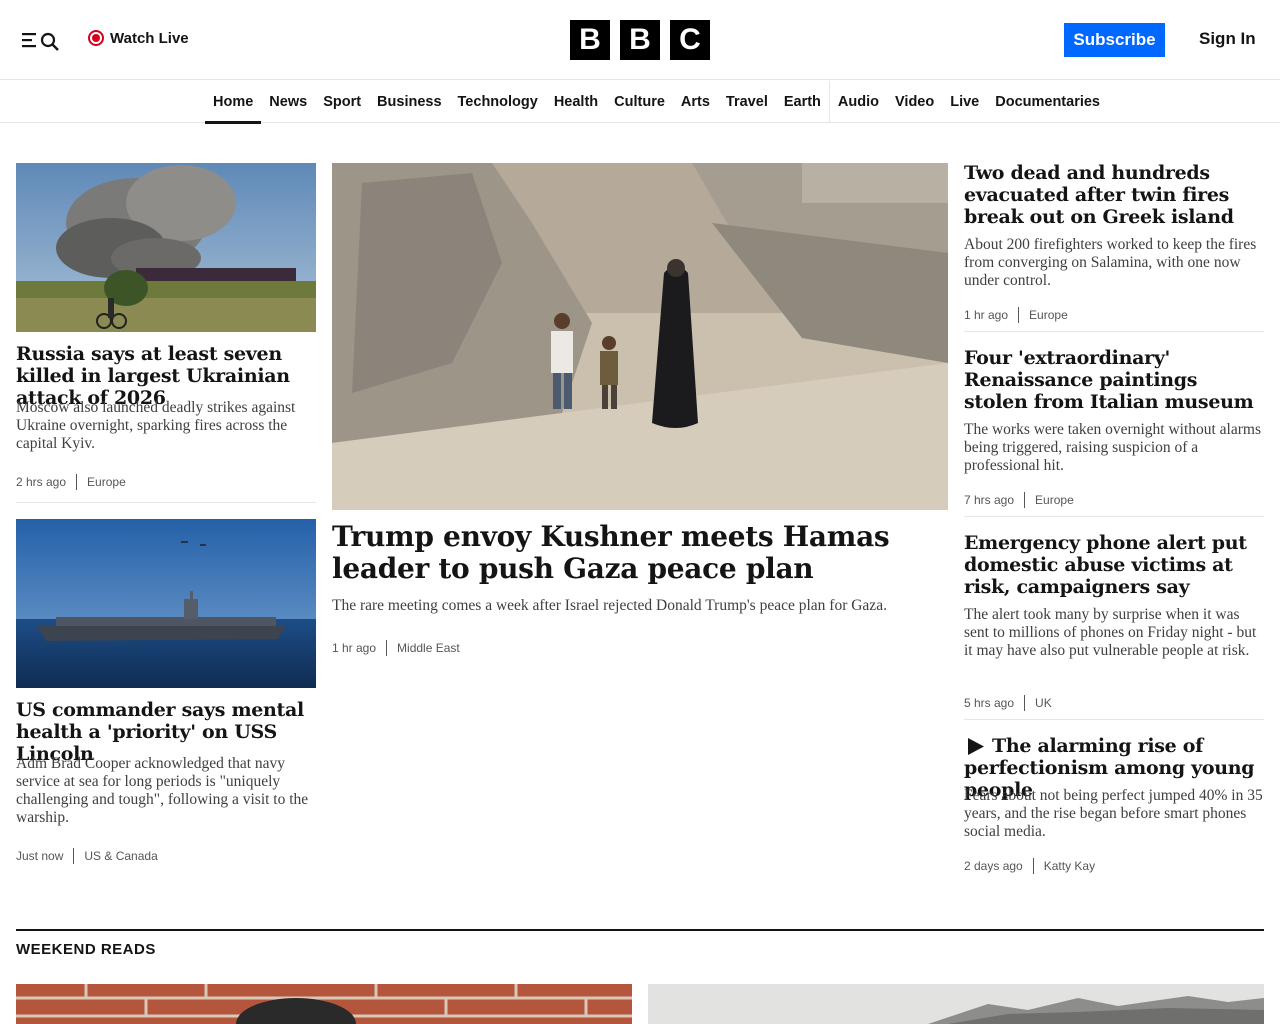  Describe the element at coordinates (640, 930) in the screenshot. I see `section-divider` at that location.